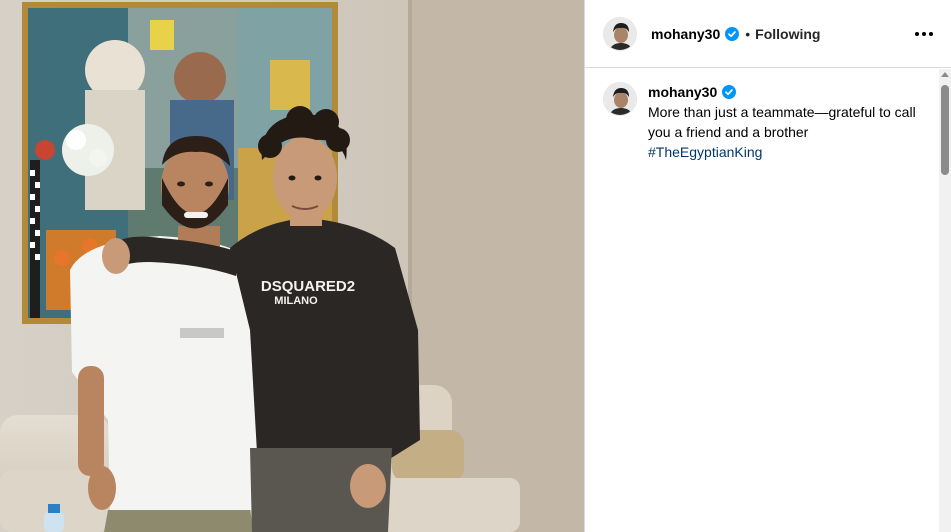 Image resolution: width=951 pixels, height=532 pixels. I want to click on caption-avatar, so click(620, 99).